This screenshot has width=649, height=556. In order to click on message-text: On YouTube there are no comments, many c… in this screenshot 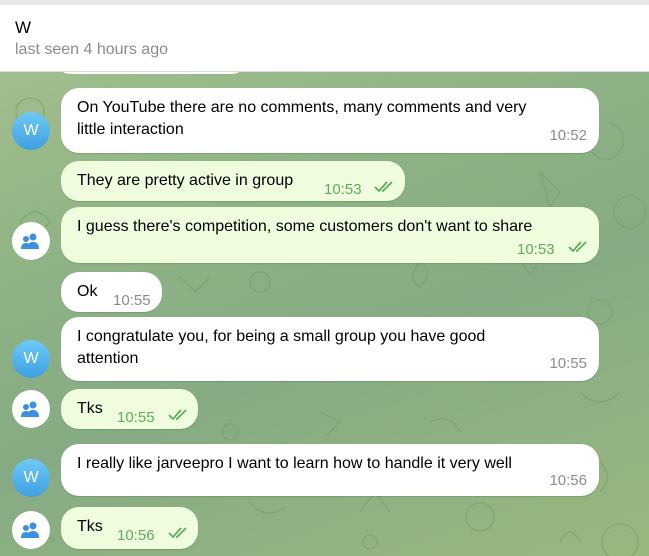, I will do `click(302, 118)`.